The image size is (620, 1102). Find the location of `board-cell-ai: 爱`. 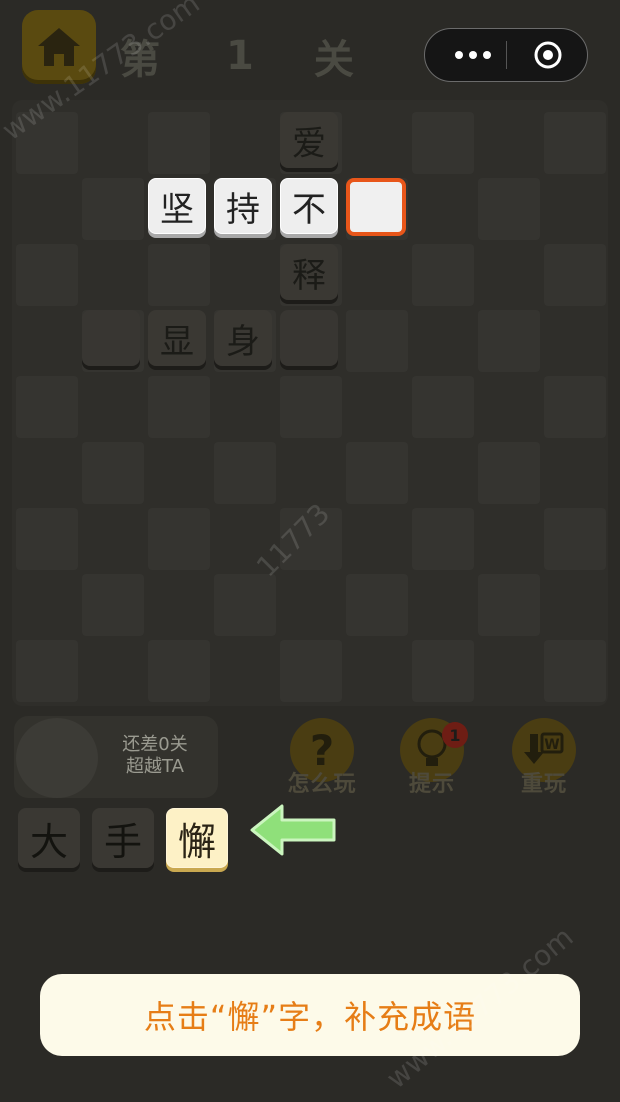

board-cell-ai: 爱 is located at coordinates (309, 140).